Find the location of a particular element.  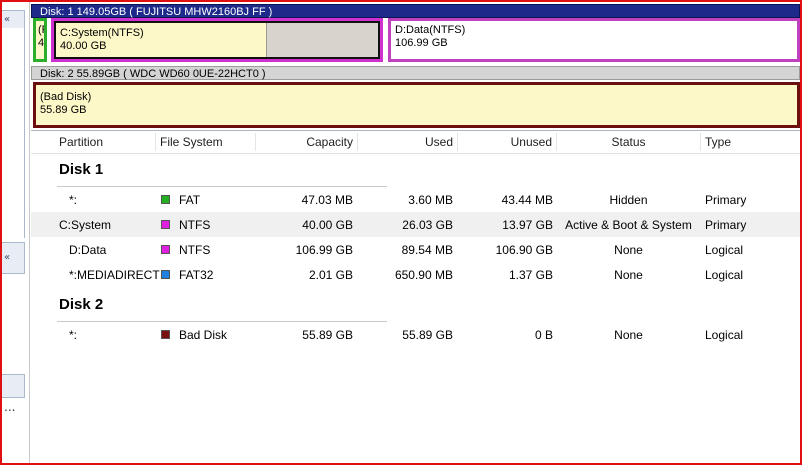

cell-capacity: 47.03 MB is located at coordinates (327, 200).